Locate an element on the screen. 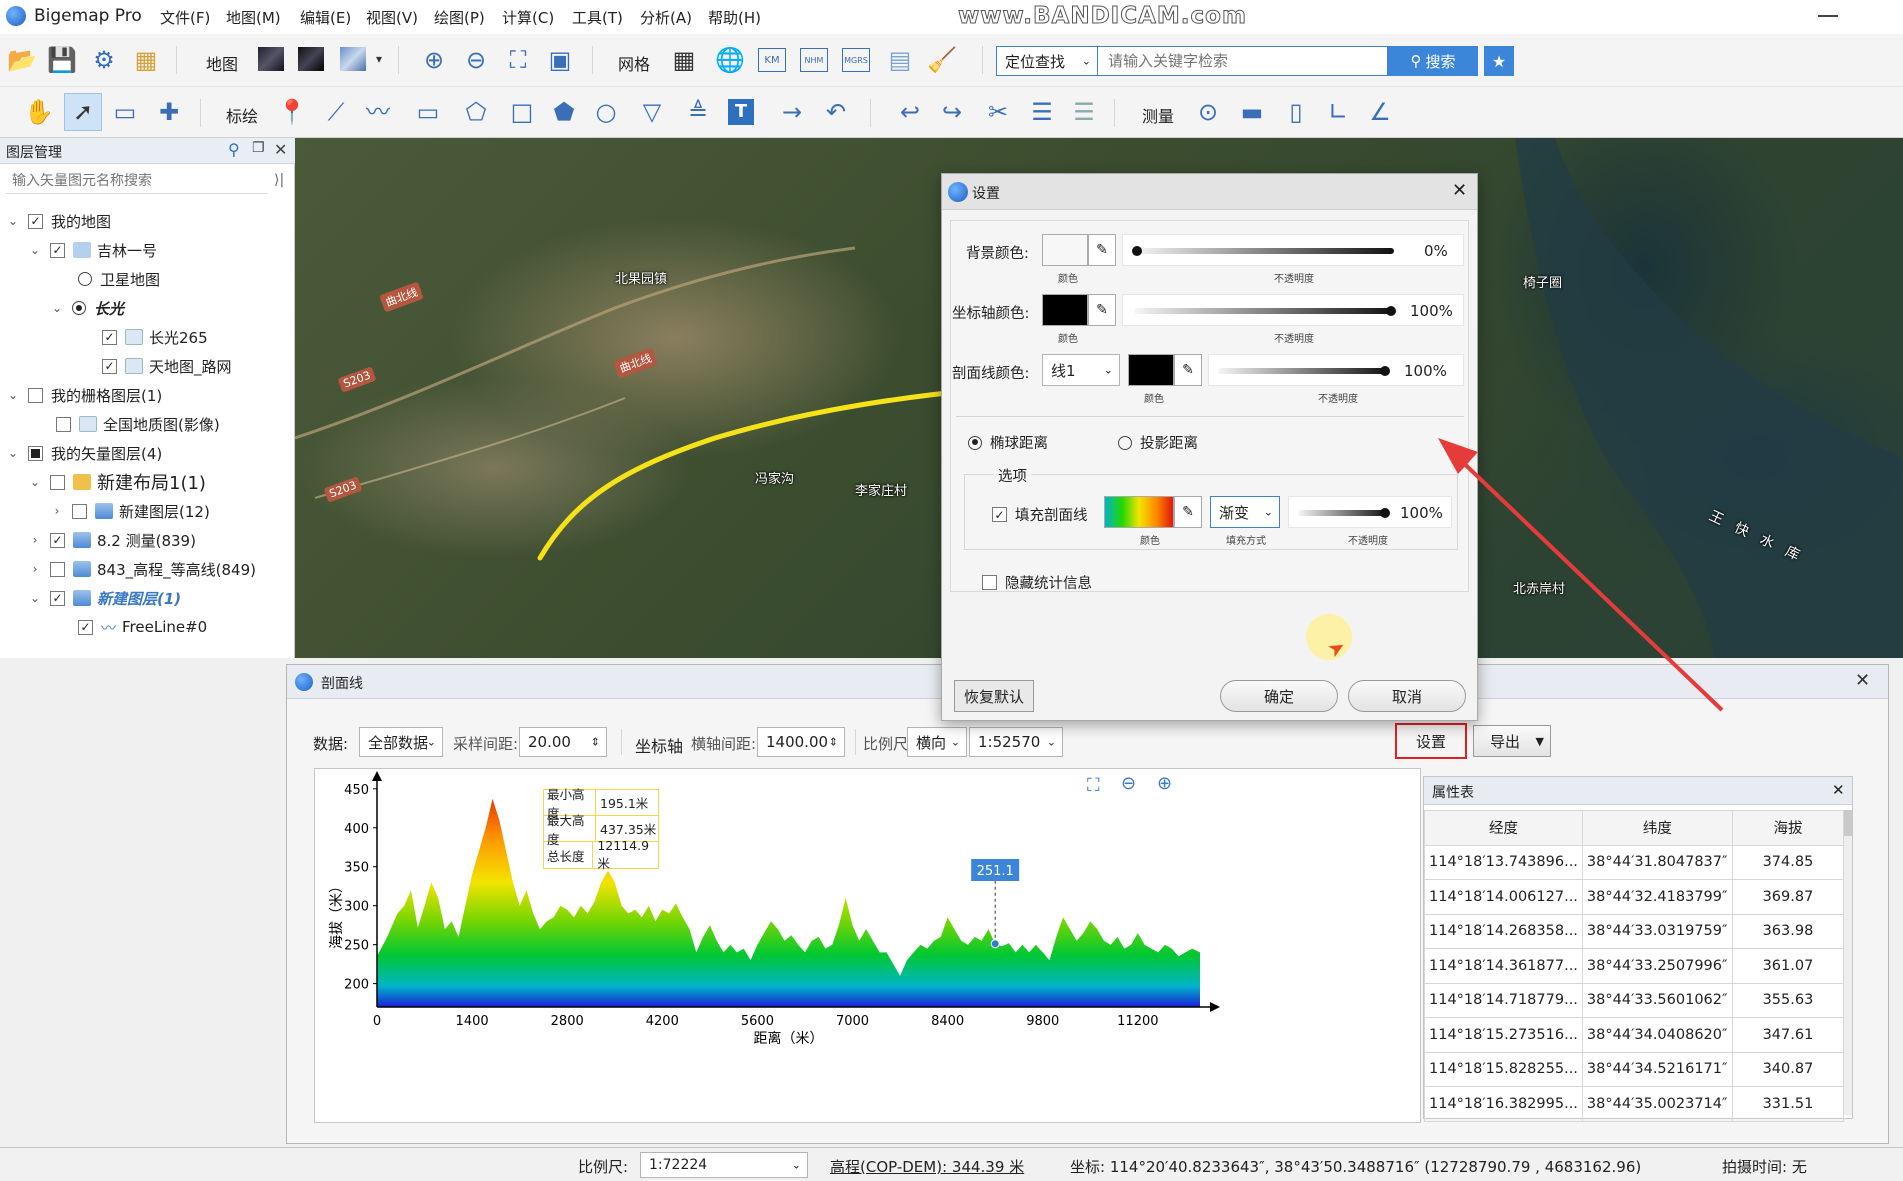  marker-pin-icon: 📍 is located at coordinates (292, 112).